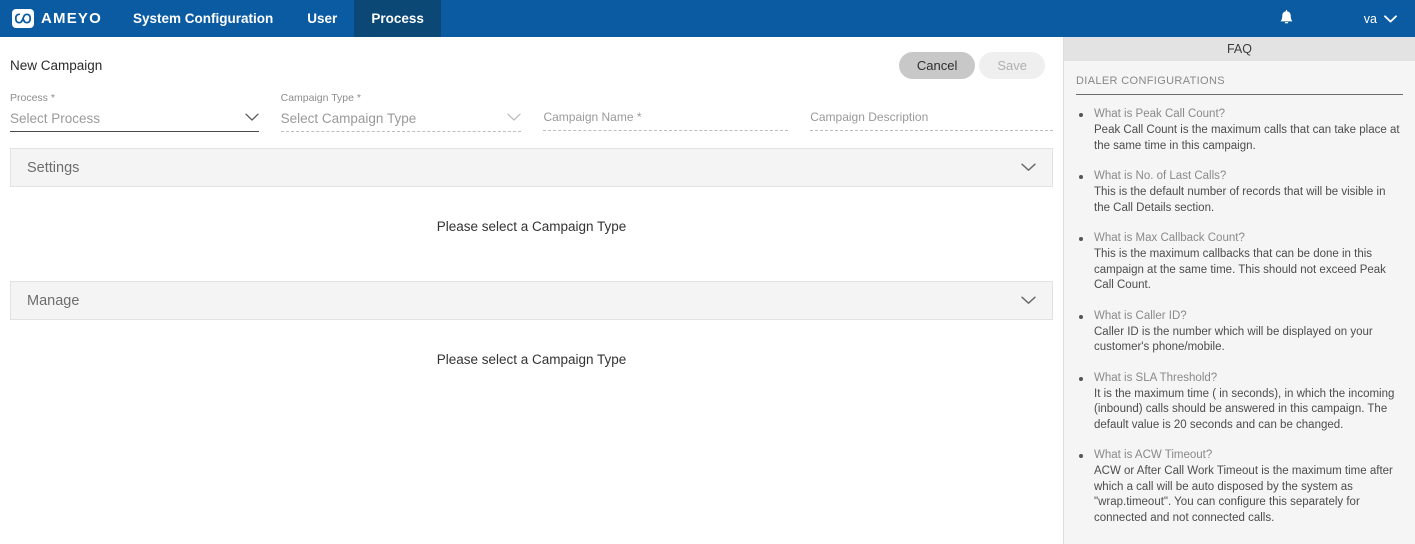 Image resolution: width=1415 pixels, height=544 pixels. I want to click on panel-body-manage: Please select a Campaign Type, so click(531, 359).